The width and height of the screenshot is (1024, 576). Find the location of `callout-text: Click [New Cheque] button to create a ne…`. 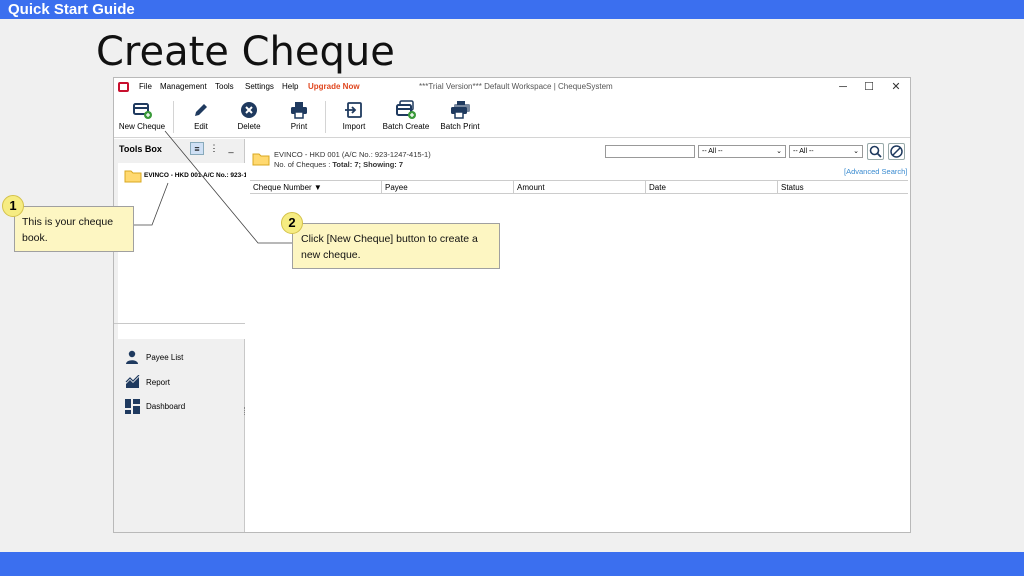

callout-text: Click [New Cheque] button to create a ne… is located at coordinates (389, 247).